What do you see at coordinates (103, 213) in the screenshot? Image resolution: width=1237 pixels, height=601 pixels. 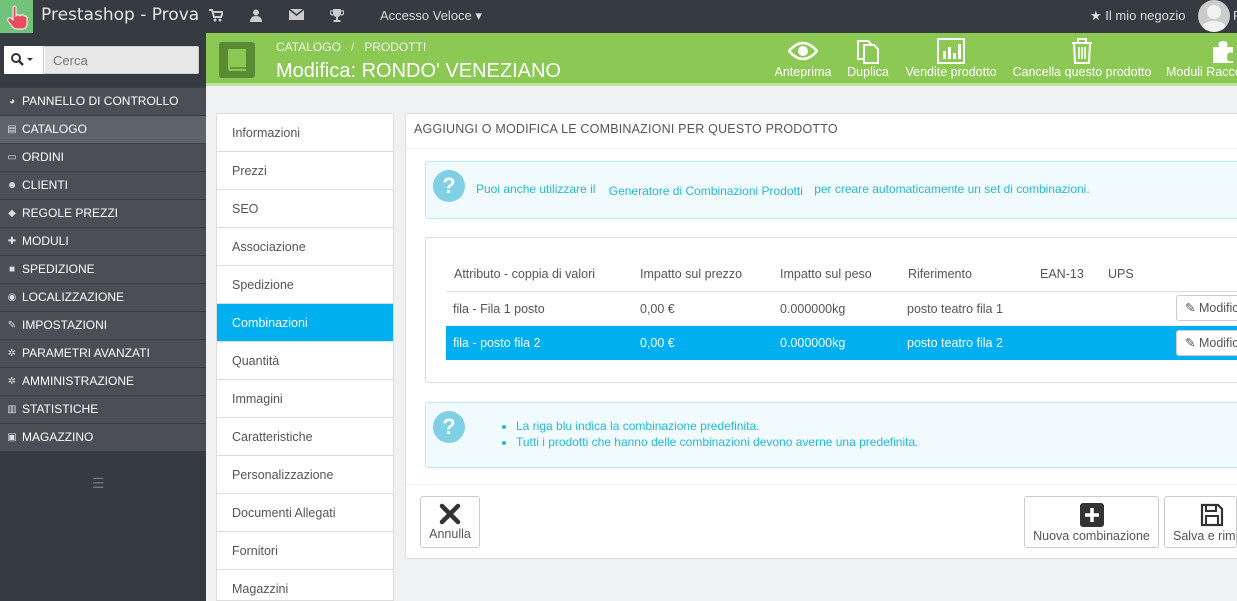 I see `sidebar-item-regole-prezzi: ◆ REGOLE PREZZI` at bounding box center [103, 213].